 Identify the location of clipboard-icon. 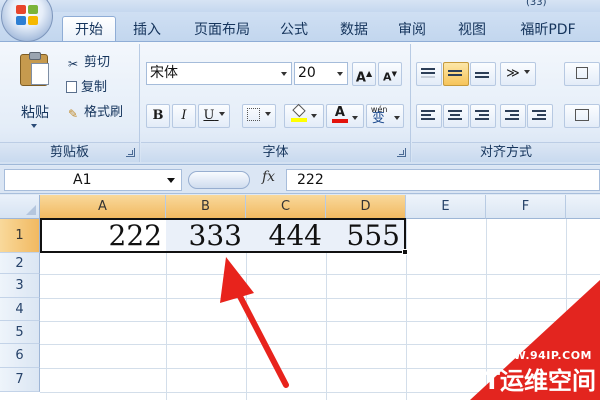
(34, 69).